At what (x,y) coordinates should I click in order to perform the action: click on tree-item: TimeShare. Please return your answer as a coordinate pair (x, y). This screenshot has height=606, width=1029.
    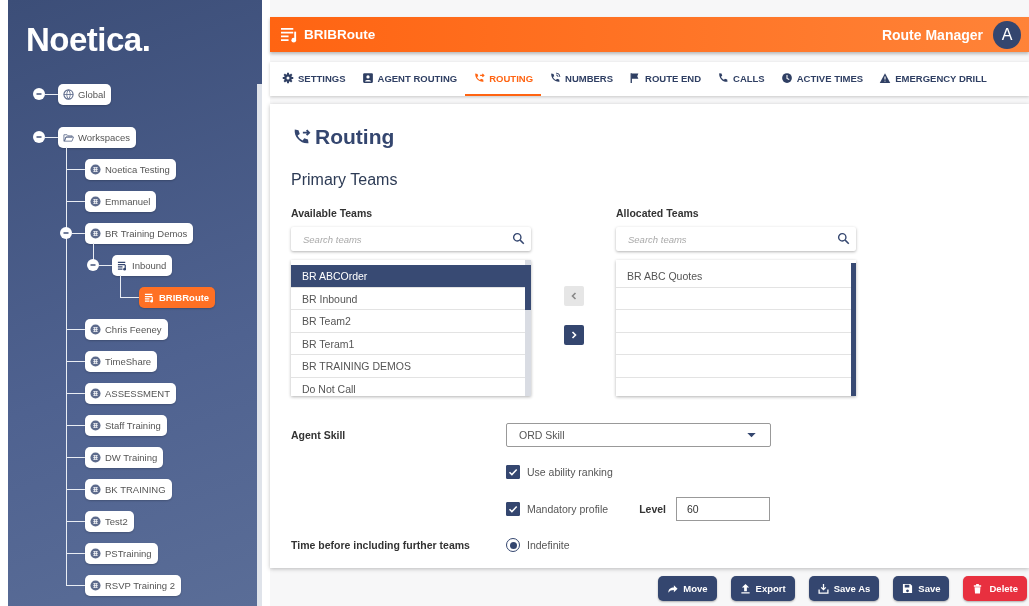
    Looking at the image, I should click on (121, 361).